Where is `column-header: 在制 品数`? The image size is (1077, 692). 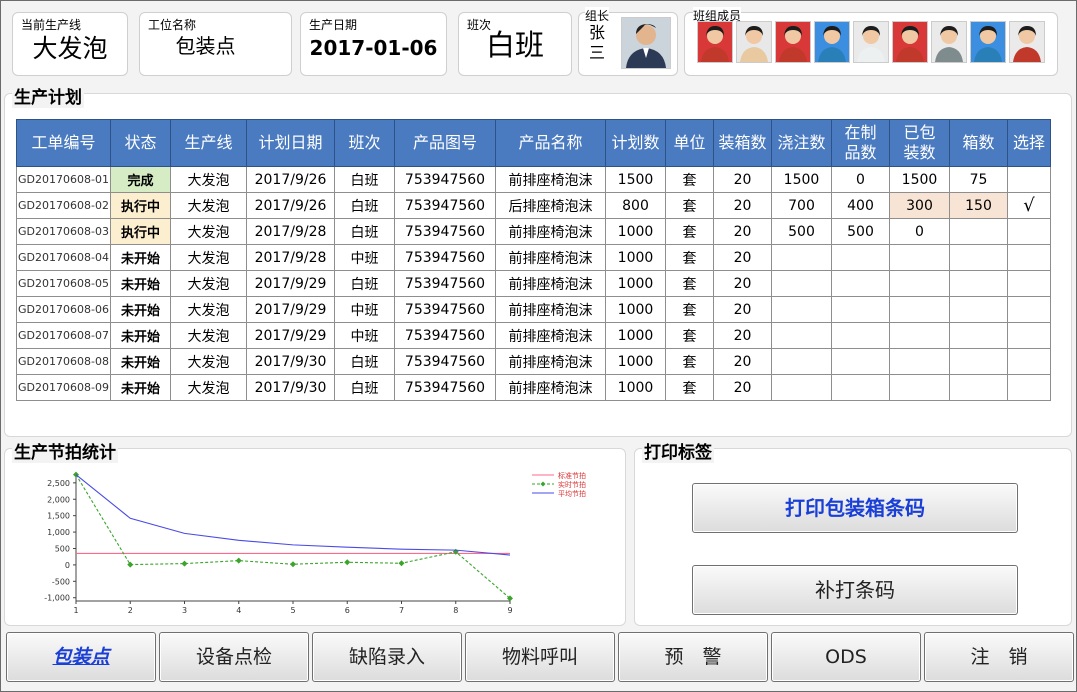 column-header: 在制 品数 is located at coordinates (860, 143).